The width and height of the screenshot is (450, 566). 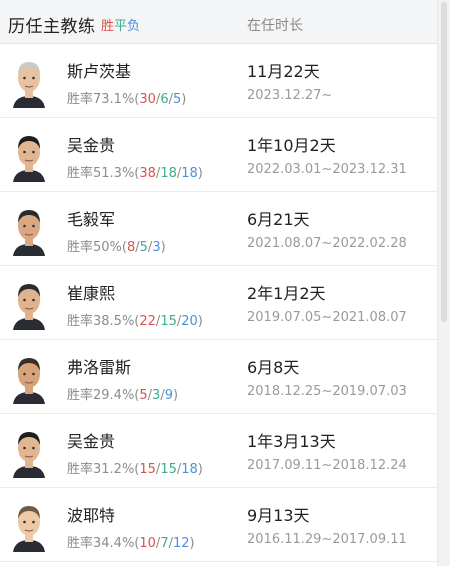 I want to click on win-rate-record: 胜率50%(8/5/3), so click(x=116, y=247).